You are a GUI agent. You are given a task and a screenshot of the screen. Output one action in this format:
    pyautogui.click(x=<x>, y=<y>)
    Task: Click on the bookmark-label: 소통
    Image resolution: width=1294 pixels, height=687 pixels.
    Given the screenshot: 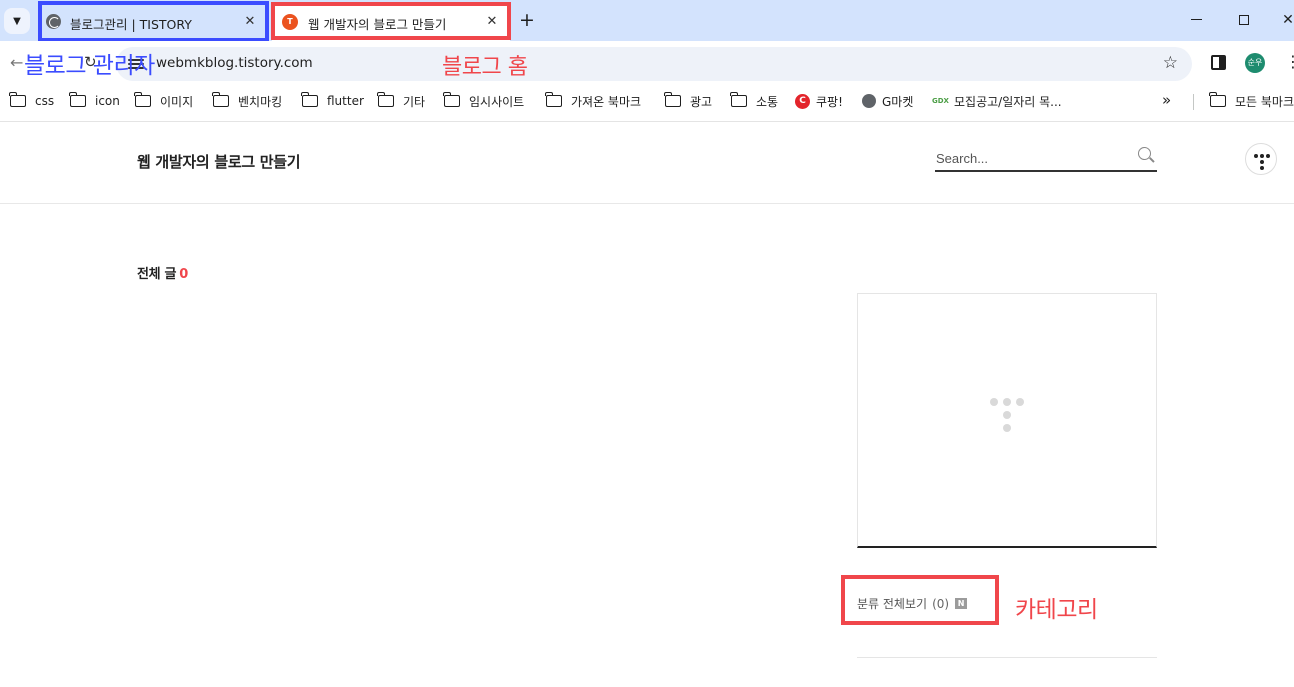 What is the action you would take?
    pyautogui.click(x=767, y=101)
    